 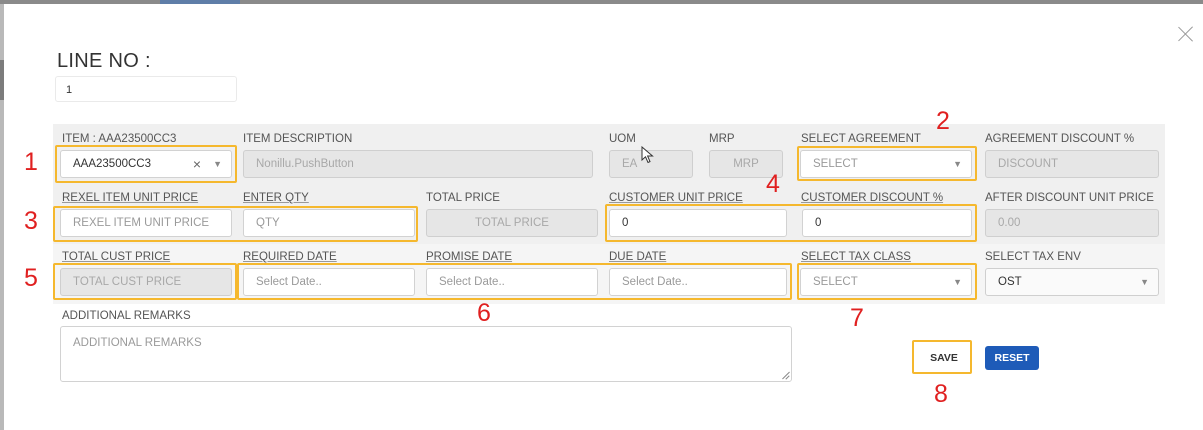 What do you see at coordinates (137, 343) in the screenshot?
I see `additional-remarks-placeholder: ADDITIONAL REMARKS` at bounding box center [137, 343].